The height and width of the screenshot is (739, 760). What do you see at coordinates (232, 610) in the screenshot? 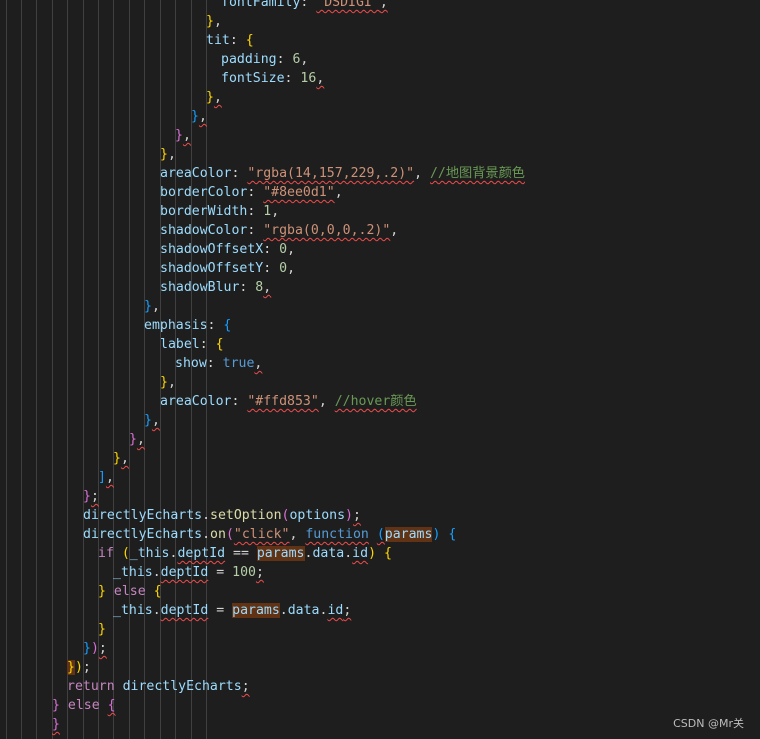
I see `code-line: _this.deptId = params.data.id;` at bounding box center [232, 610].